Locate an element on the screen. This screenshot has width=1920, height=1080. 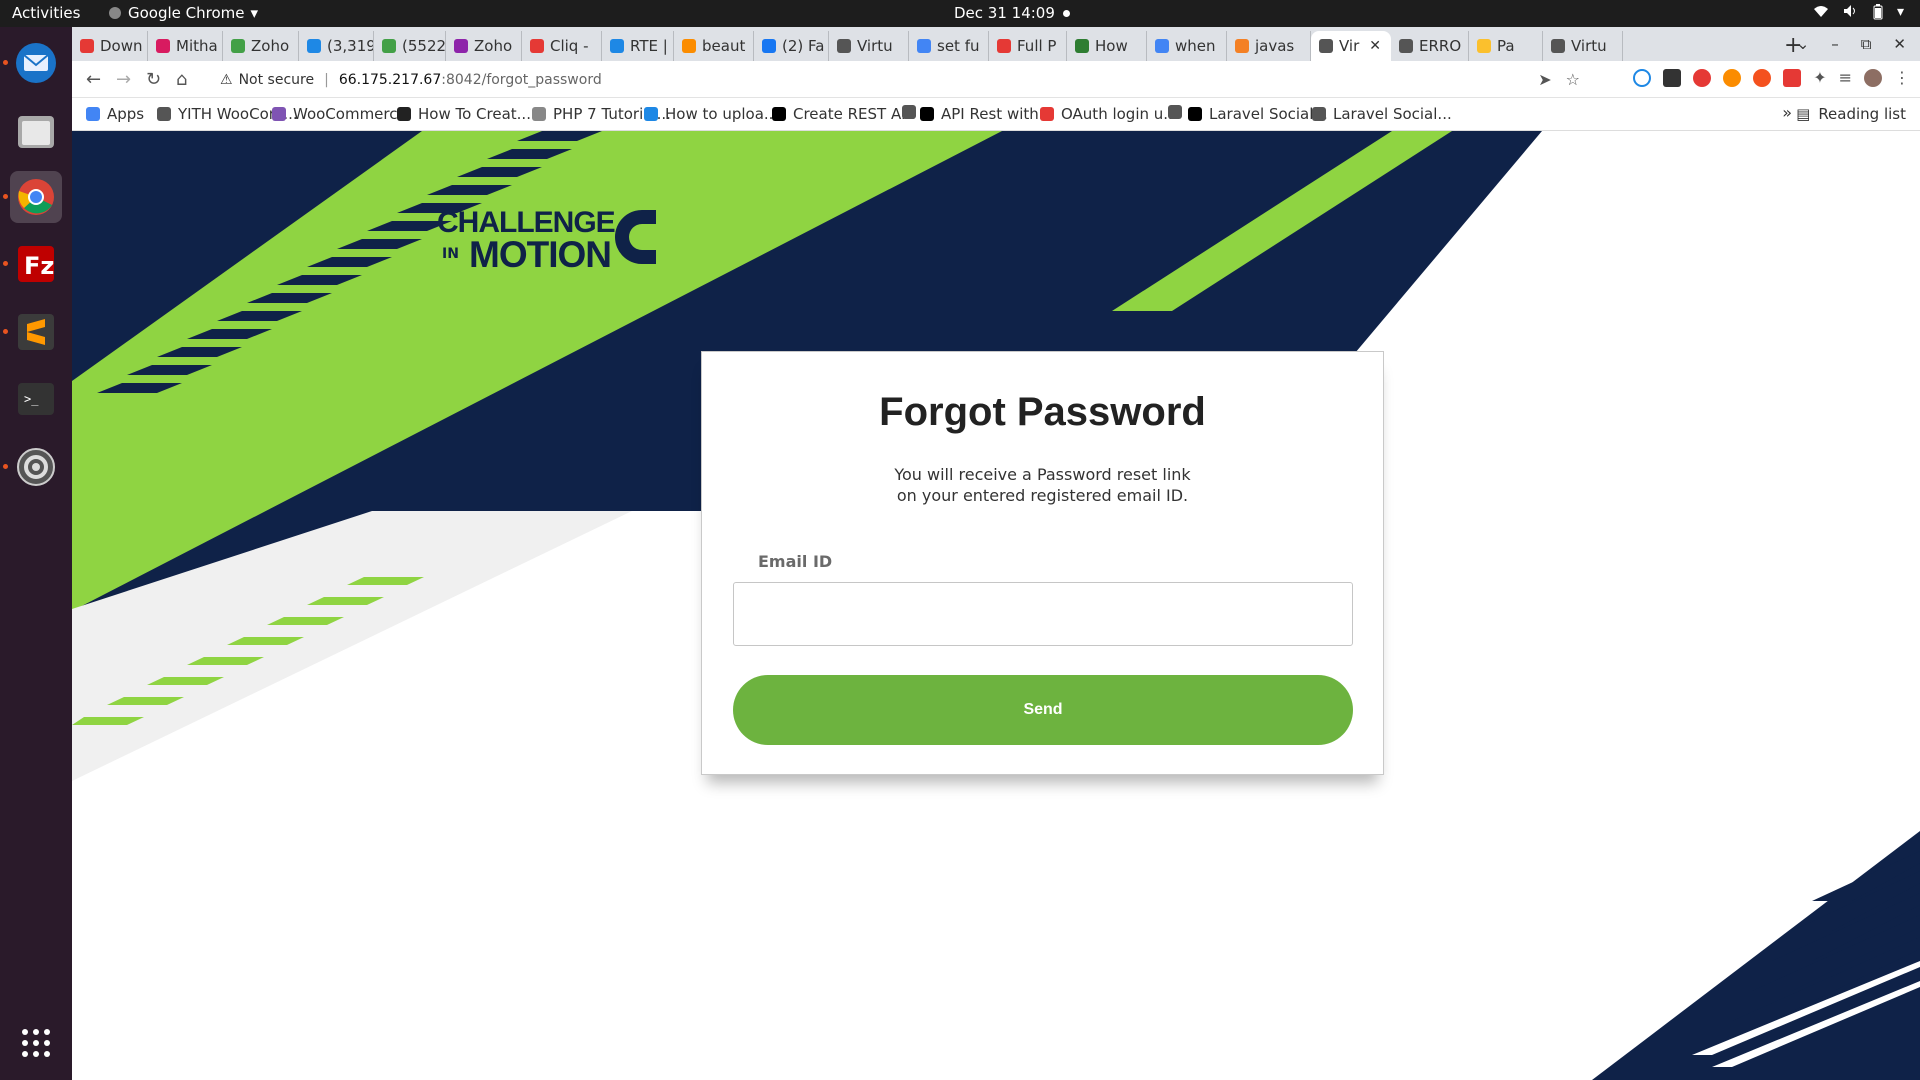
reload-icon: ↻ is located at coordinates (153, 79).